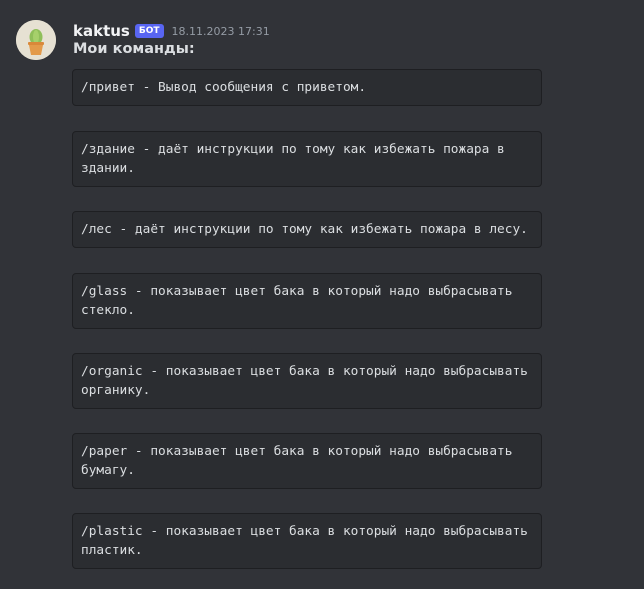 The width and height of the screenshot is (644, 589). I want to click on message-header: kaktus БОТ 18.11.2023 17:31, so click(171, 31).